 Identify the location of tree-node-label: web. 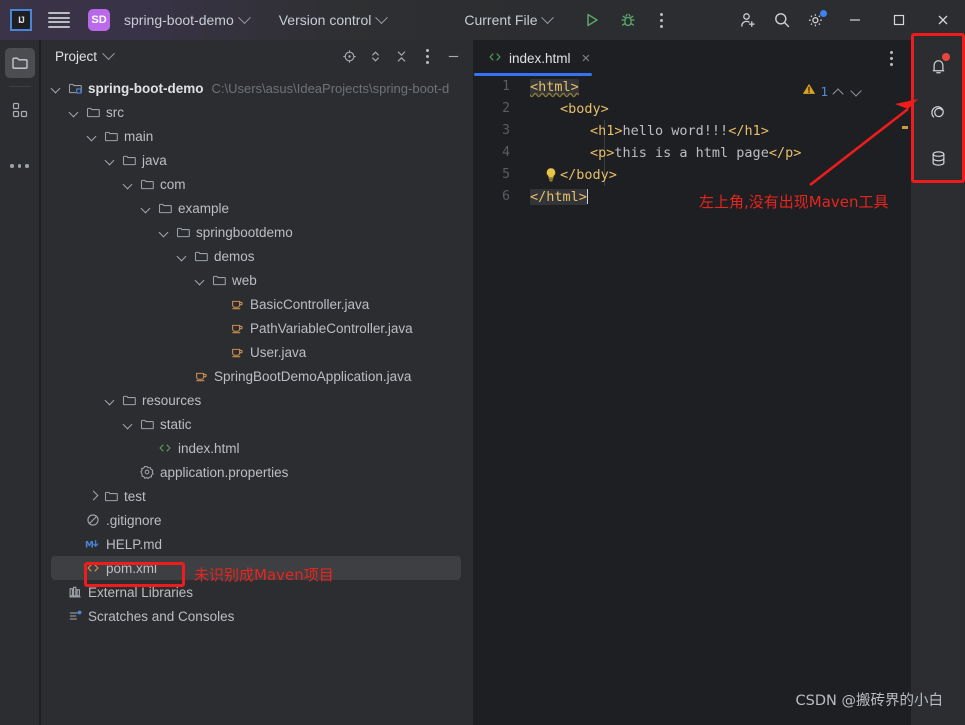
(244, 280).